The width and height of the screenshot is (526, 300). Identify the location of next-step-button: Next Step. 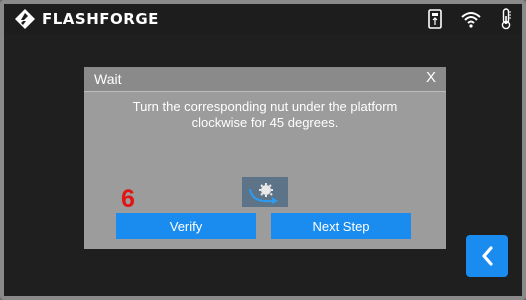
(341, 226).